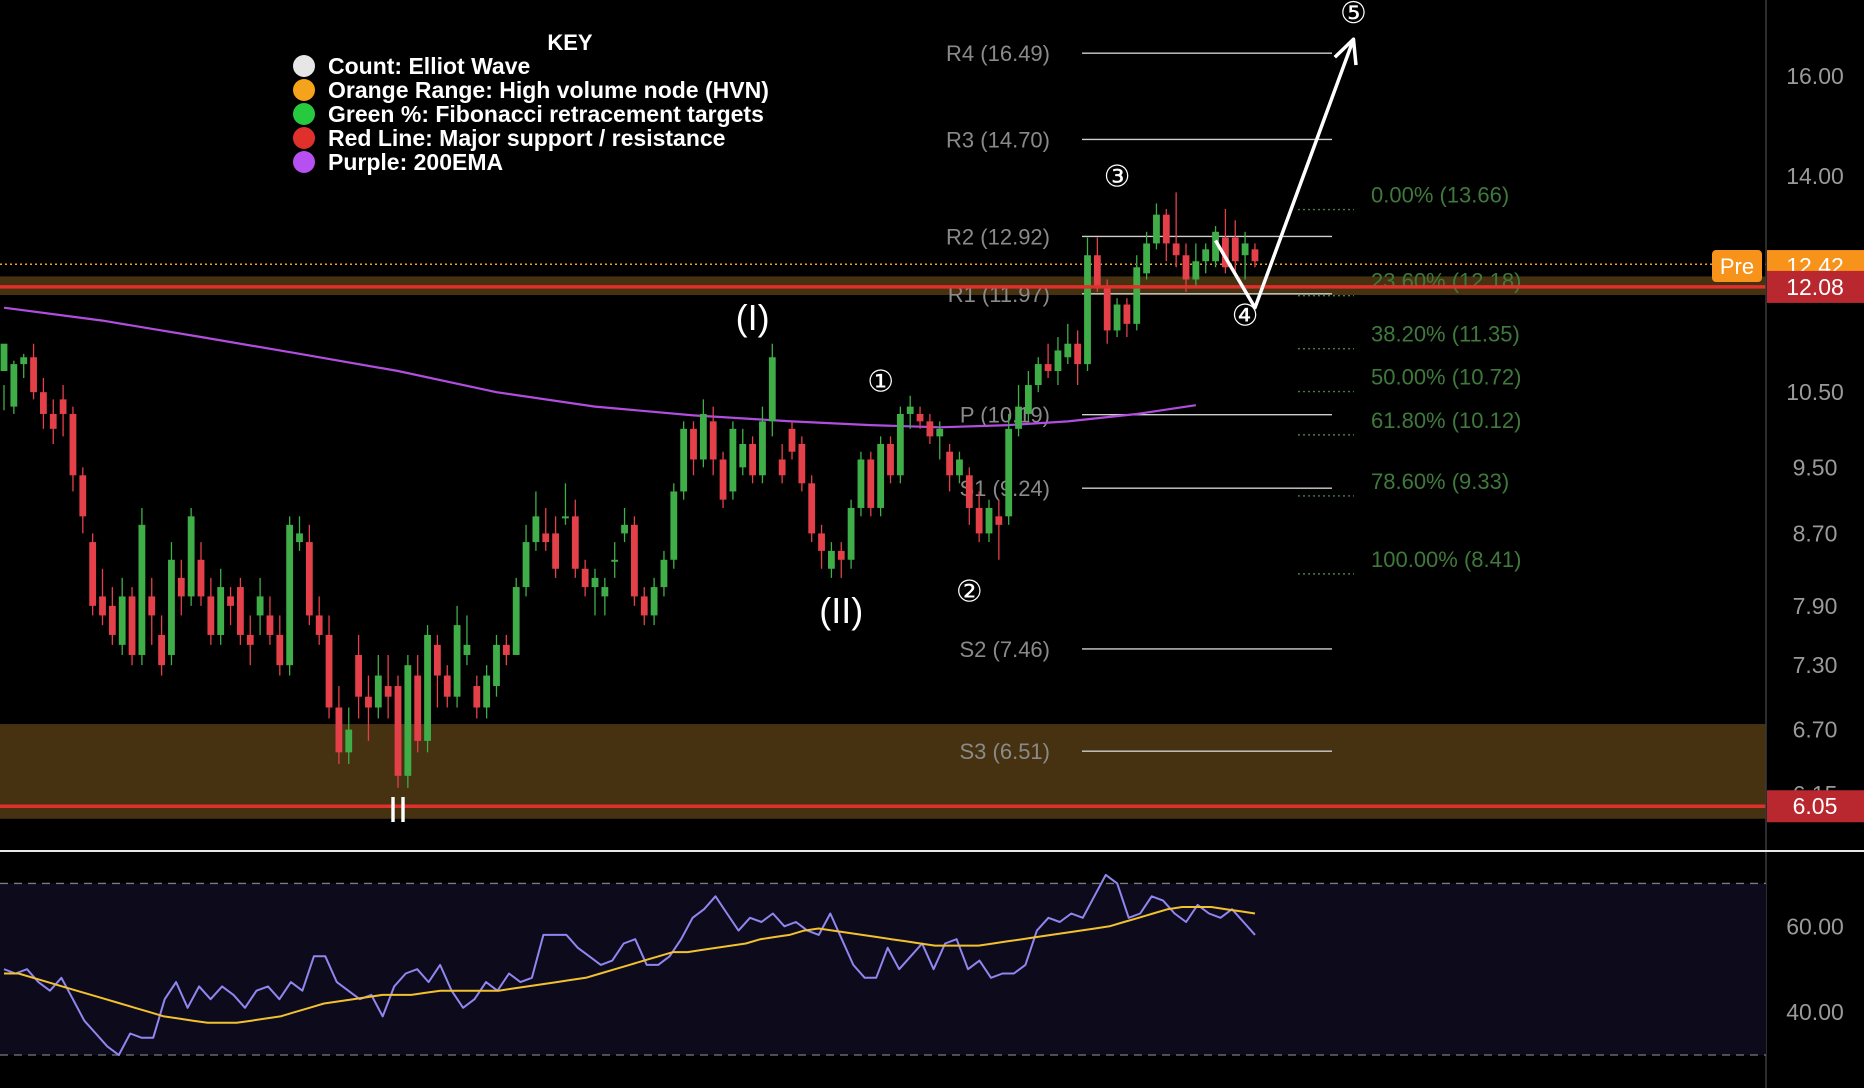  Describe the element at coordinates (546, 114) in the screenshot. I see `legend-item: Green %: Fibonacci retracement targets` at that location.